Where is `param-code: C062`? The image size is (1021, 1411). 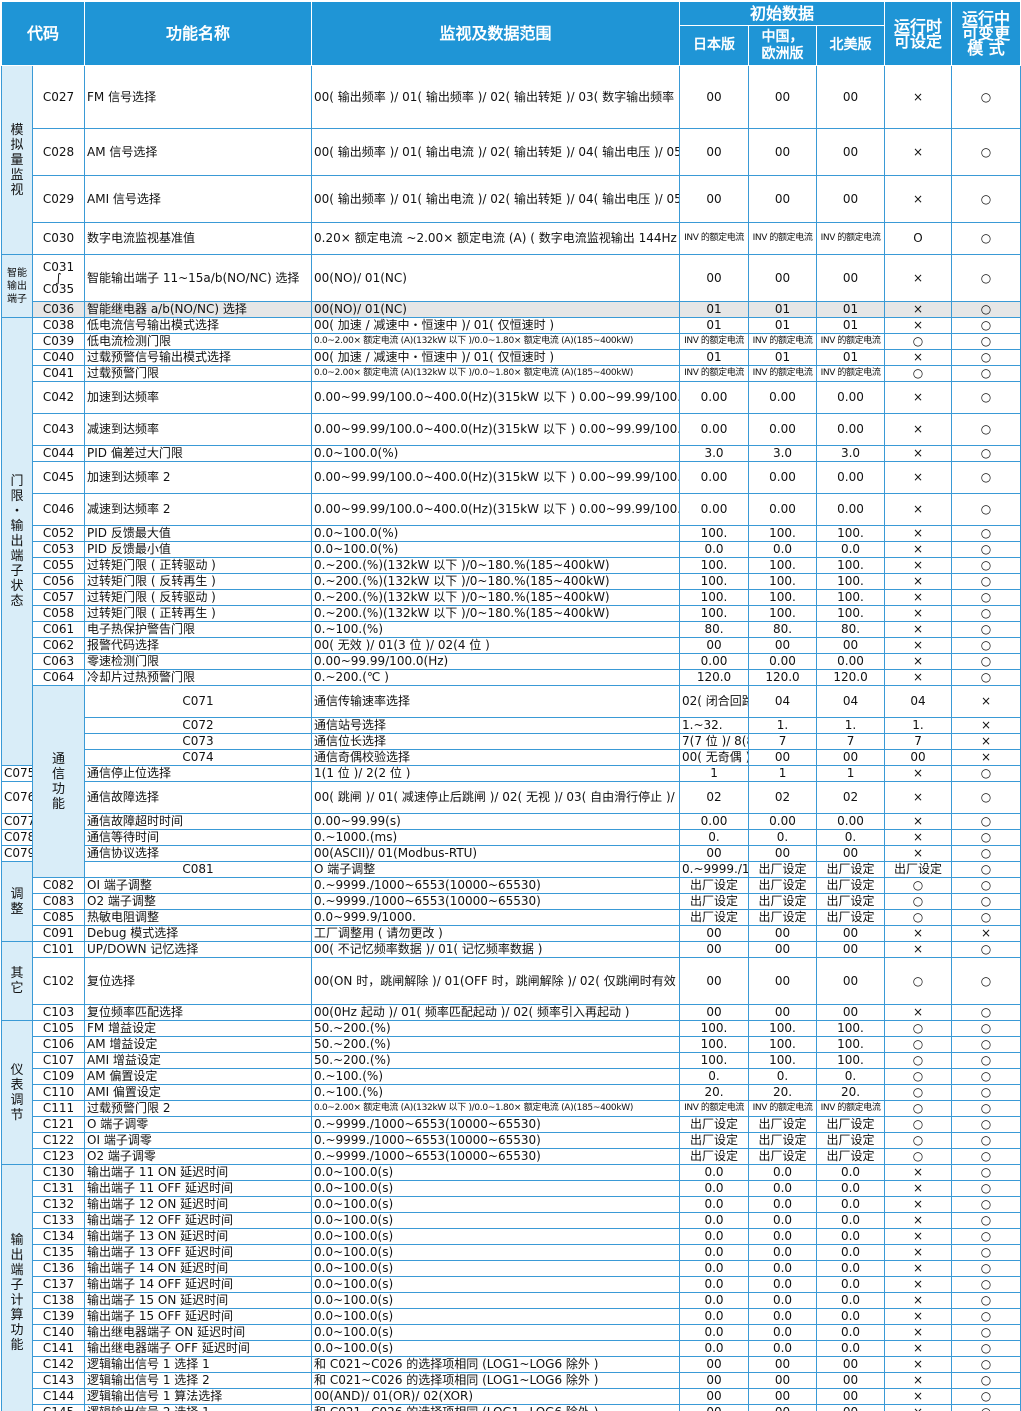
param-code: C062 is located at coordinates (58, 645).